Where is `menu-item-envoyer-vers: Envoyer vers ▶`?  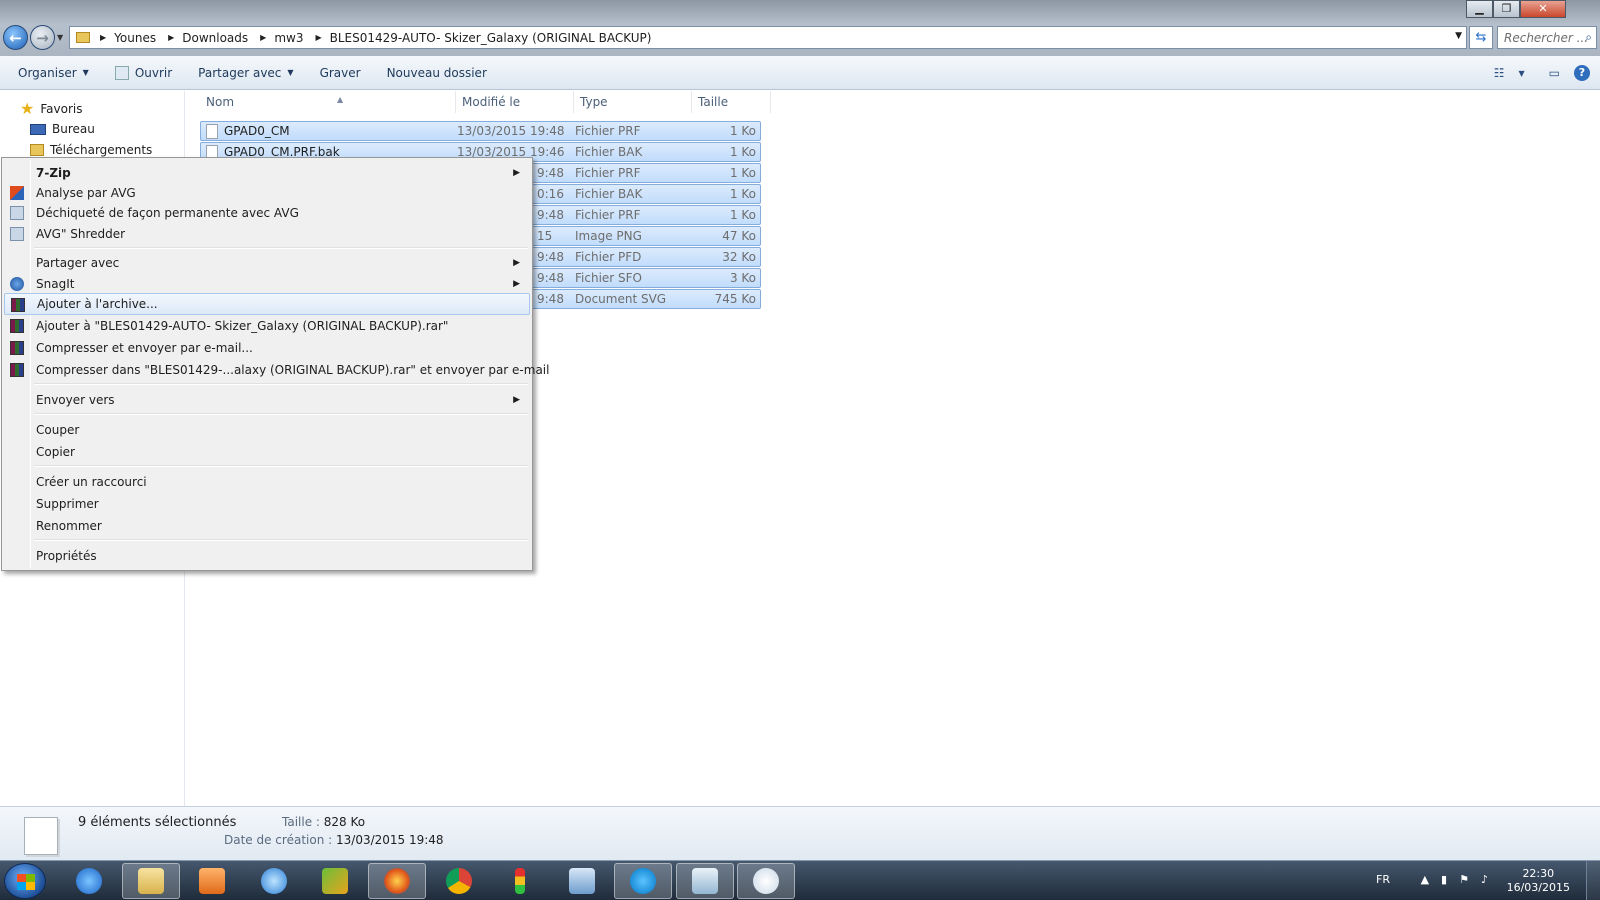
menu-item-envoyer-vers: Envoyer vers ▶ is located at coordinates (267, 400).